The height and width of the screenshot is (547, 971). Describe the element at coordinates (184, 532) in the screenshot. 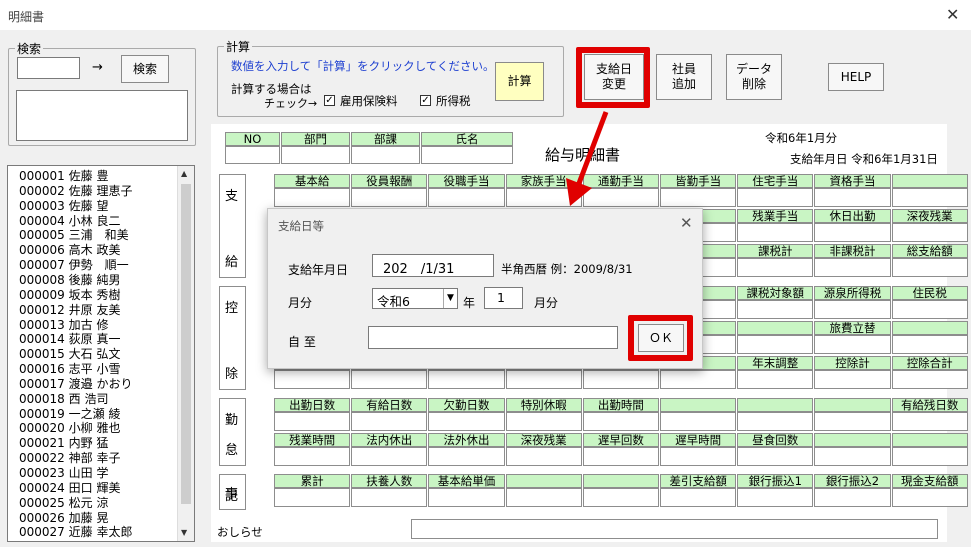

I see `scroll-down-icon: ▼` at that location.